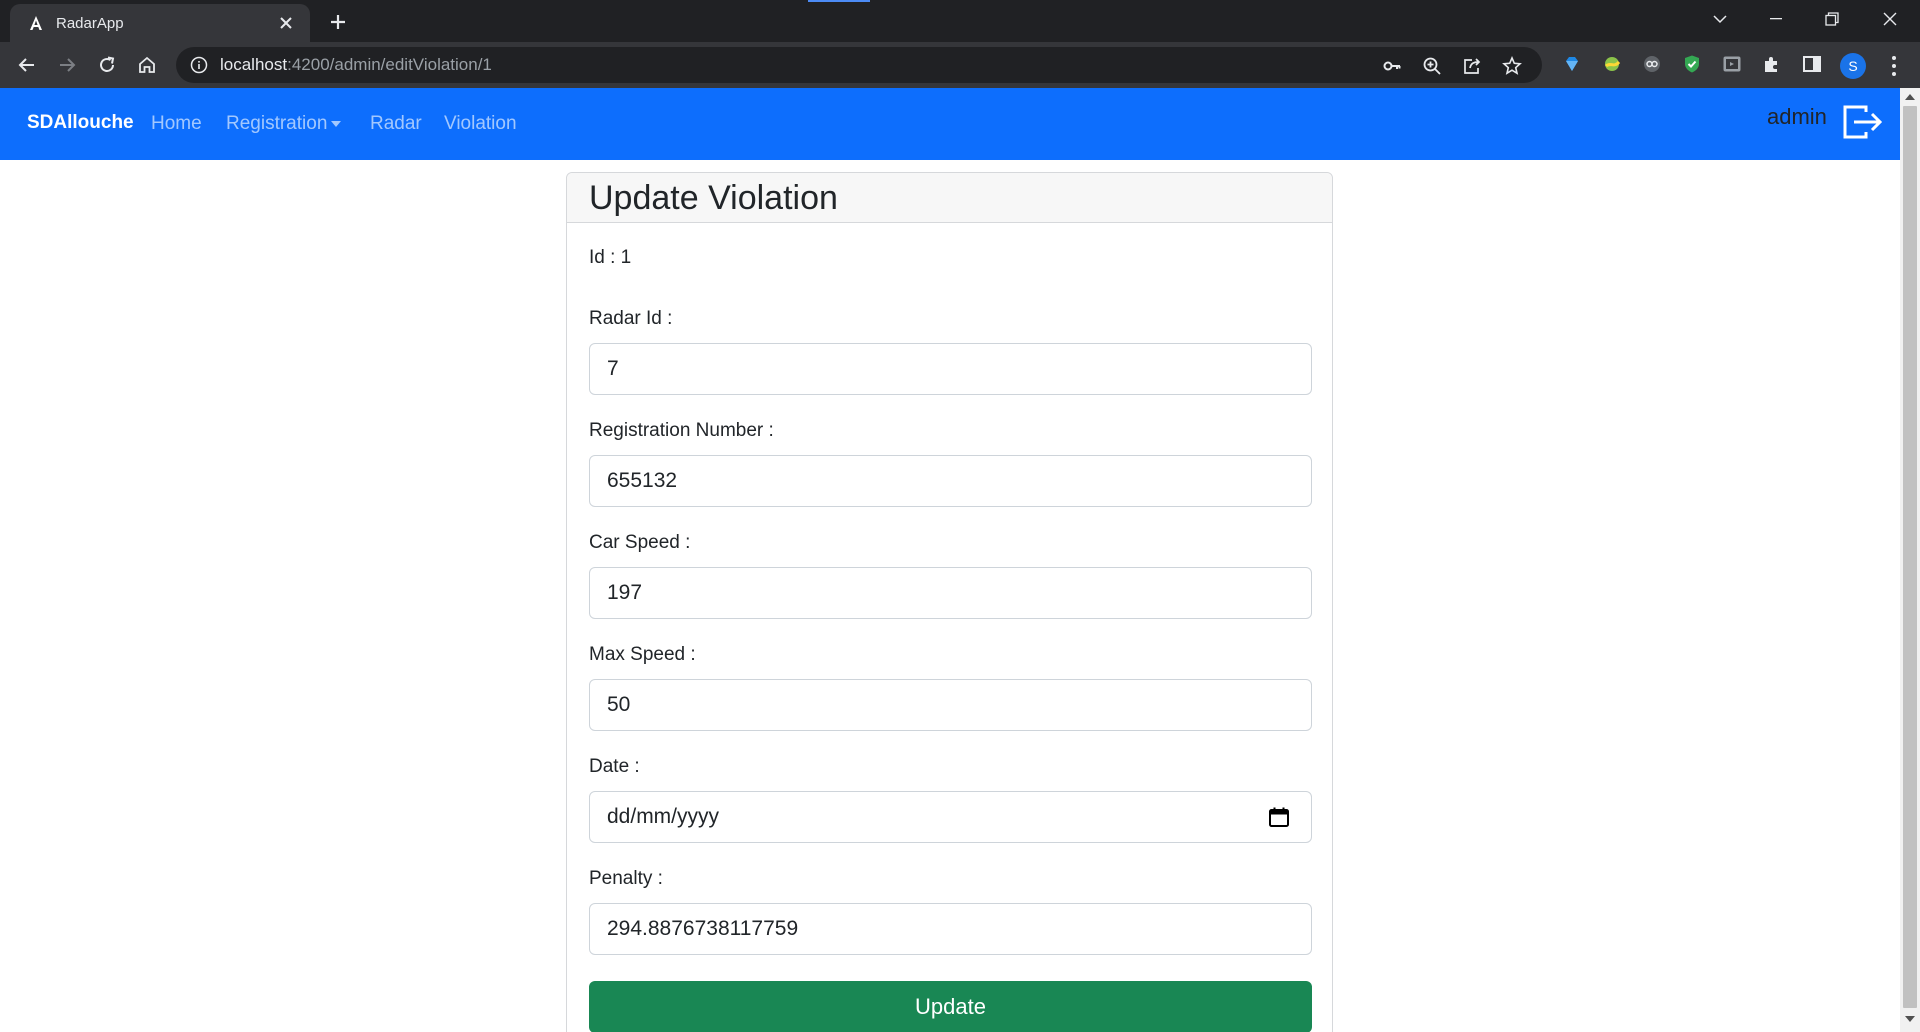 Image resolution: width=1920 pixels, height=1032 pixels. What do you see at coordinates (950, 705) in the screenshot?
I see `max-speed-input` at bounding box center [950, 705].